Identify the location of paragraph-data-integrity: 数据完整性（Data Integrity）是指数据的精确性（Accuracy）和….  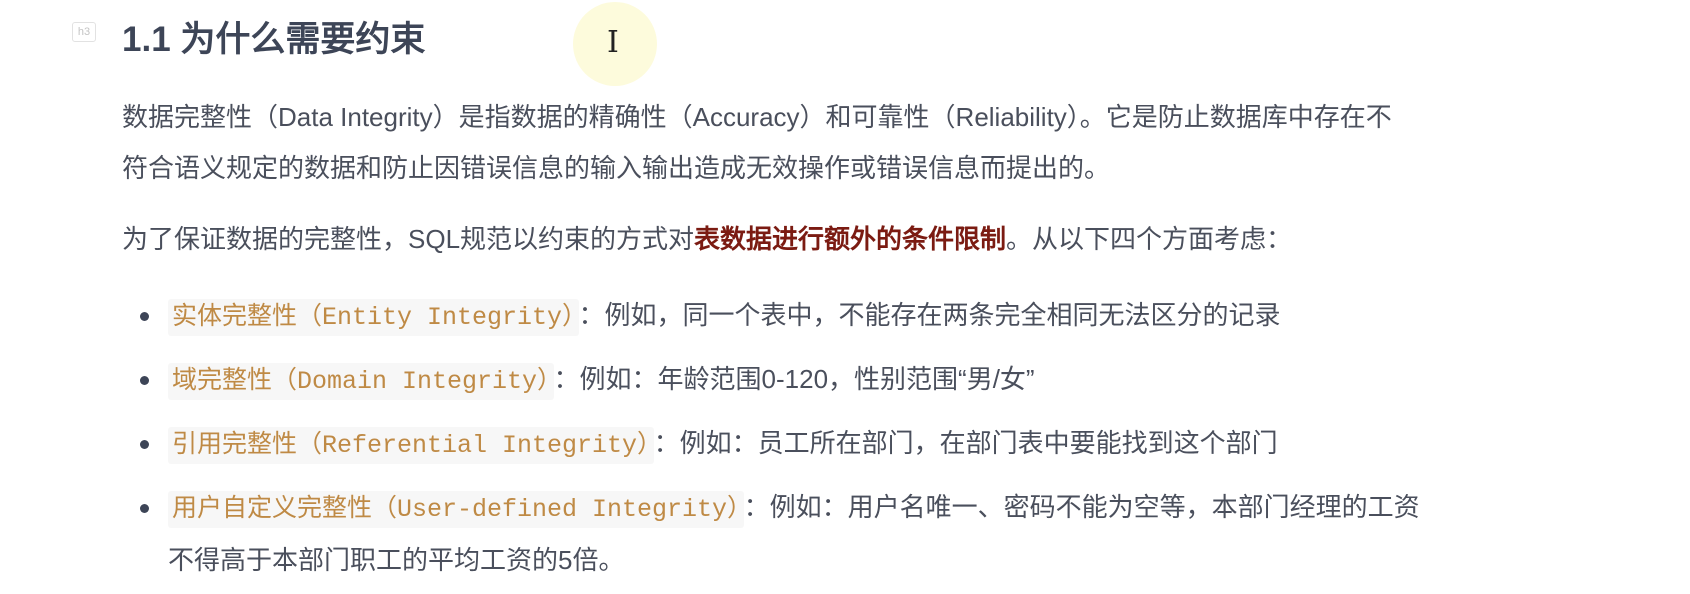
(757, 143).